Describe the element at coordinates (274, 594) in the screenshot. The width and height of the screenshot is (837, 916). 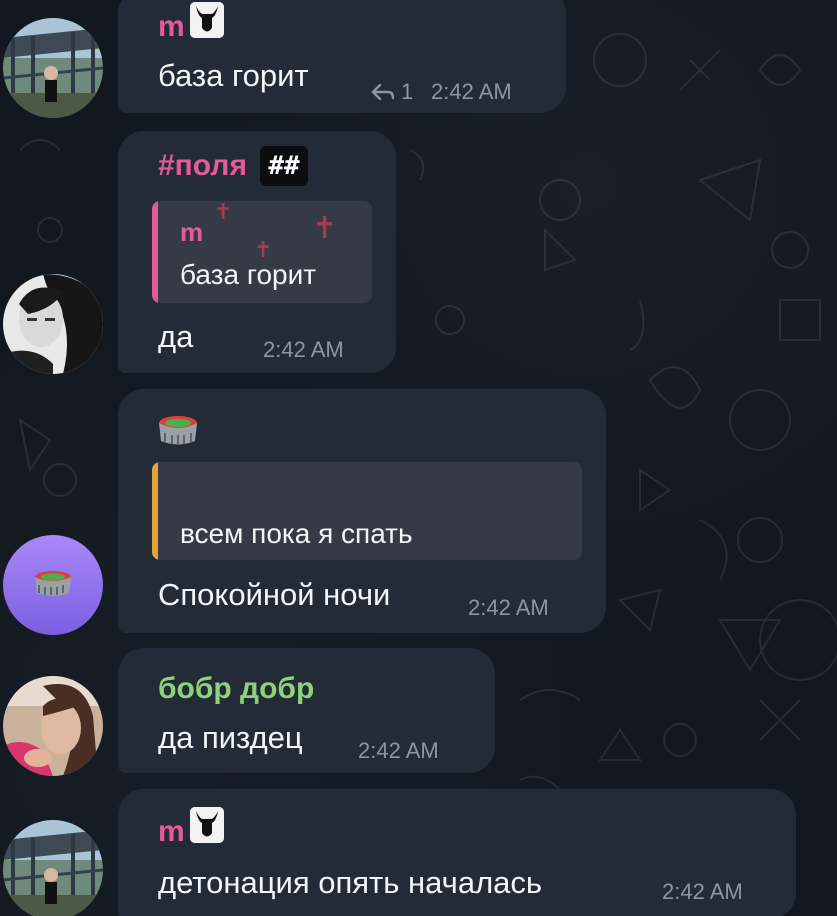
I see `message-text: Спокойной ночи` at that location.